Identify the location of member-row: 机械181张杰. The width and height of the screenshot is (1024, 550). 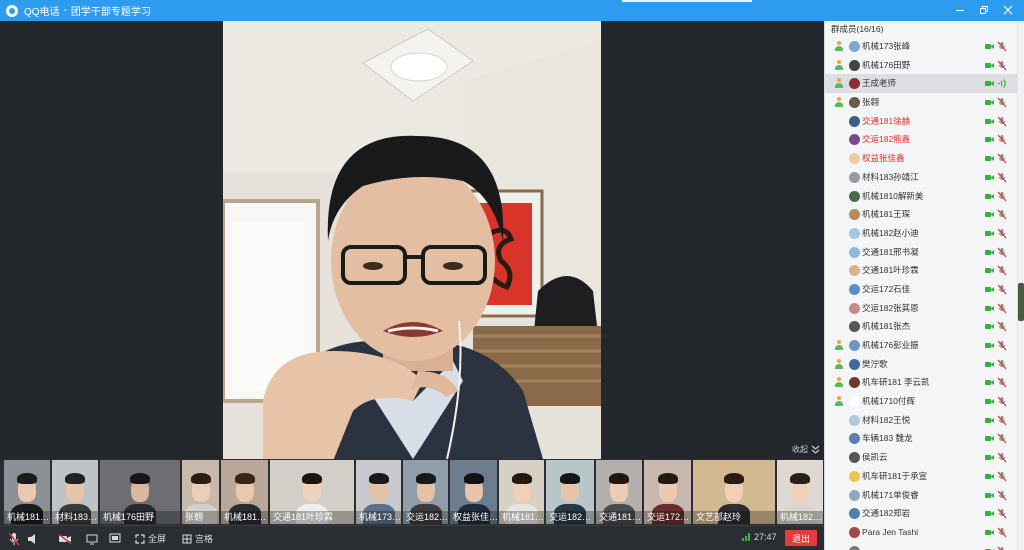
(921, 326).